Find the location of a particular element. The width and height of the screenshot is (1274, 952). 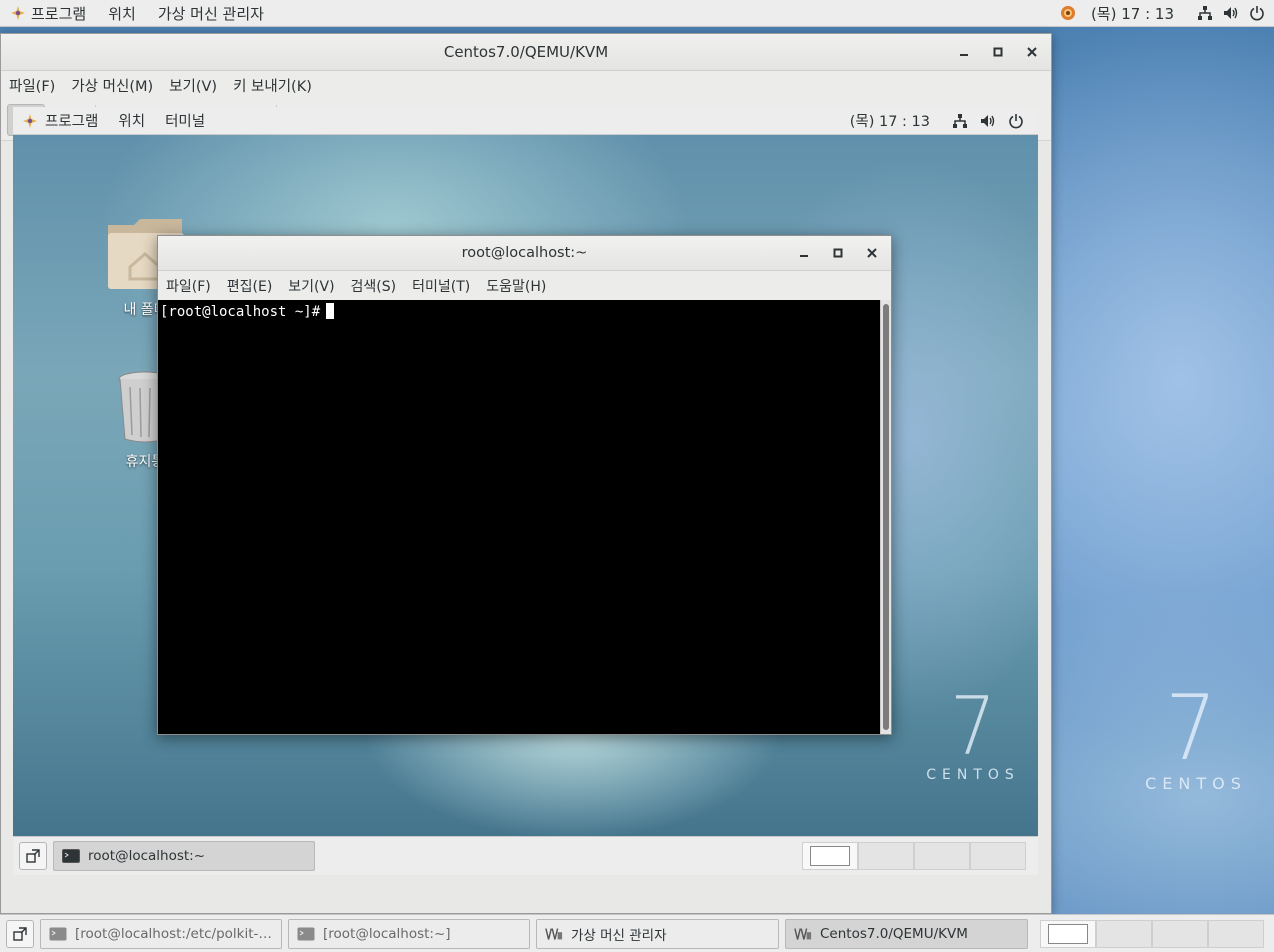

terminal-title: root@localhost:~ is located at coordinates (524, 253).